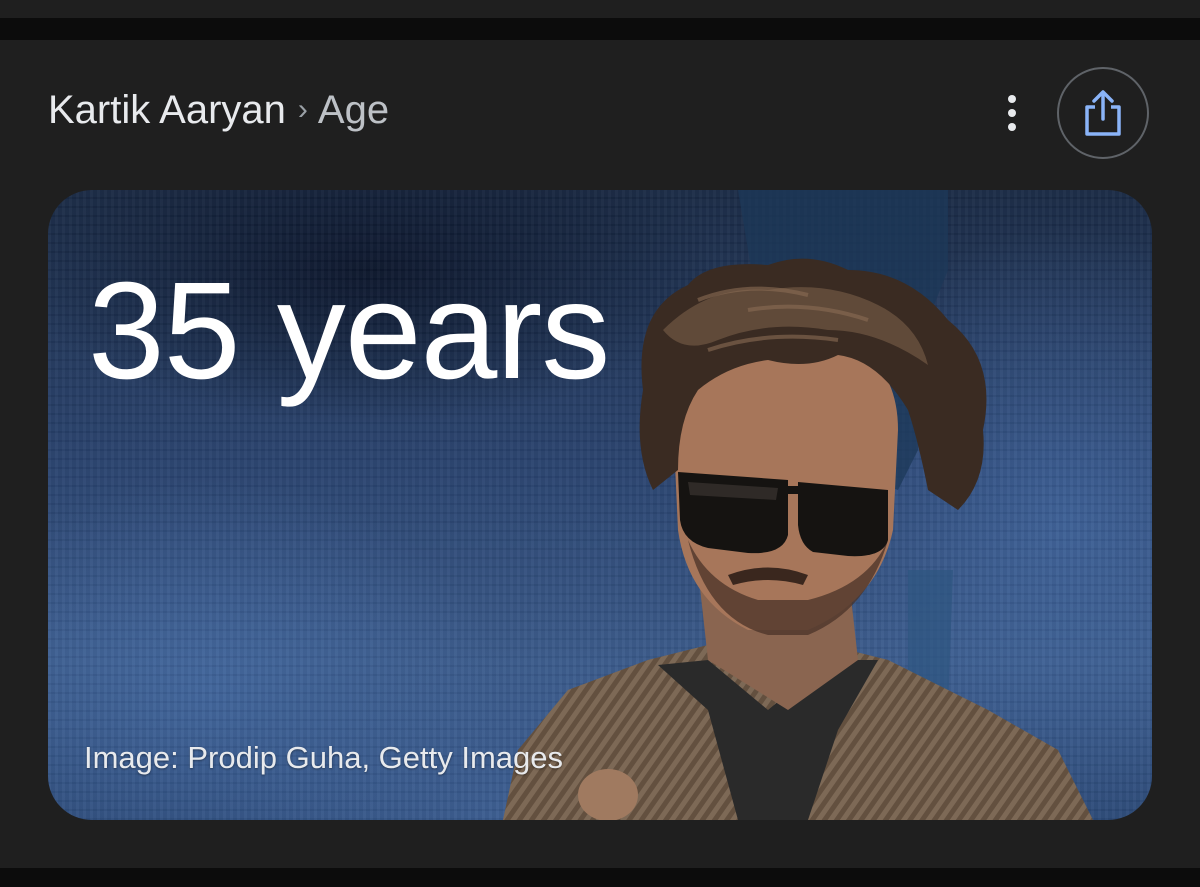  Describe the element at coordinates (167, 110) in the screenshot. I see `breadcrumb-entity: Kartik Aaryan` at that location.